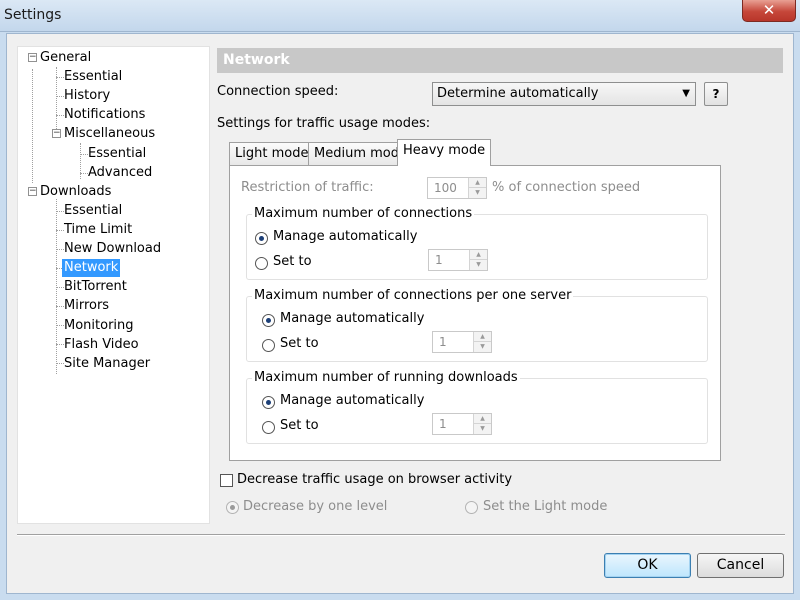 The width and height of the screenshot is (800, 600). What do you see at coordinates (104, 115) in the screenshot?
I see `tree-item-notifications: Notifications` at bounding box center [104, 115].